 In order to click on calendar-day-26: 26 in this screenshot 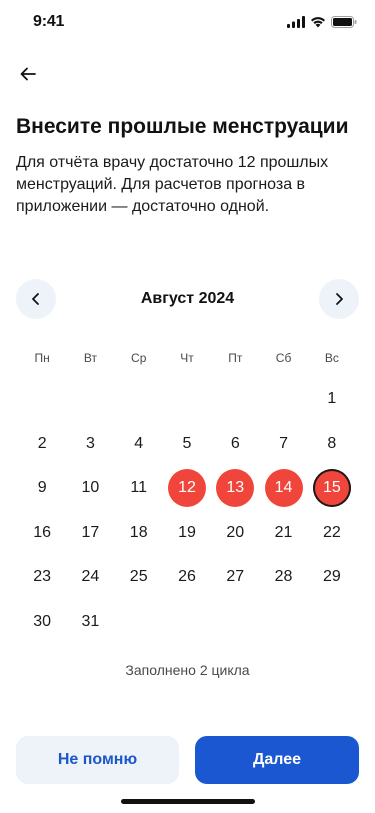, I will do `click(187, 577)`.